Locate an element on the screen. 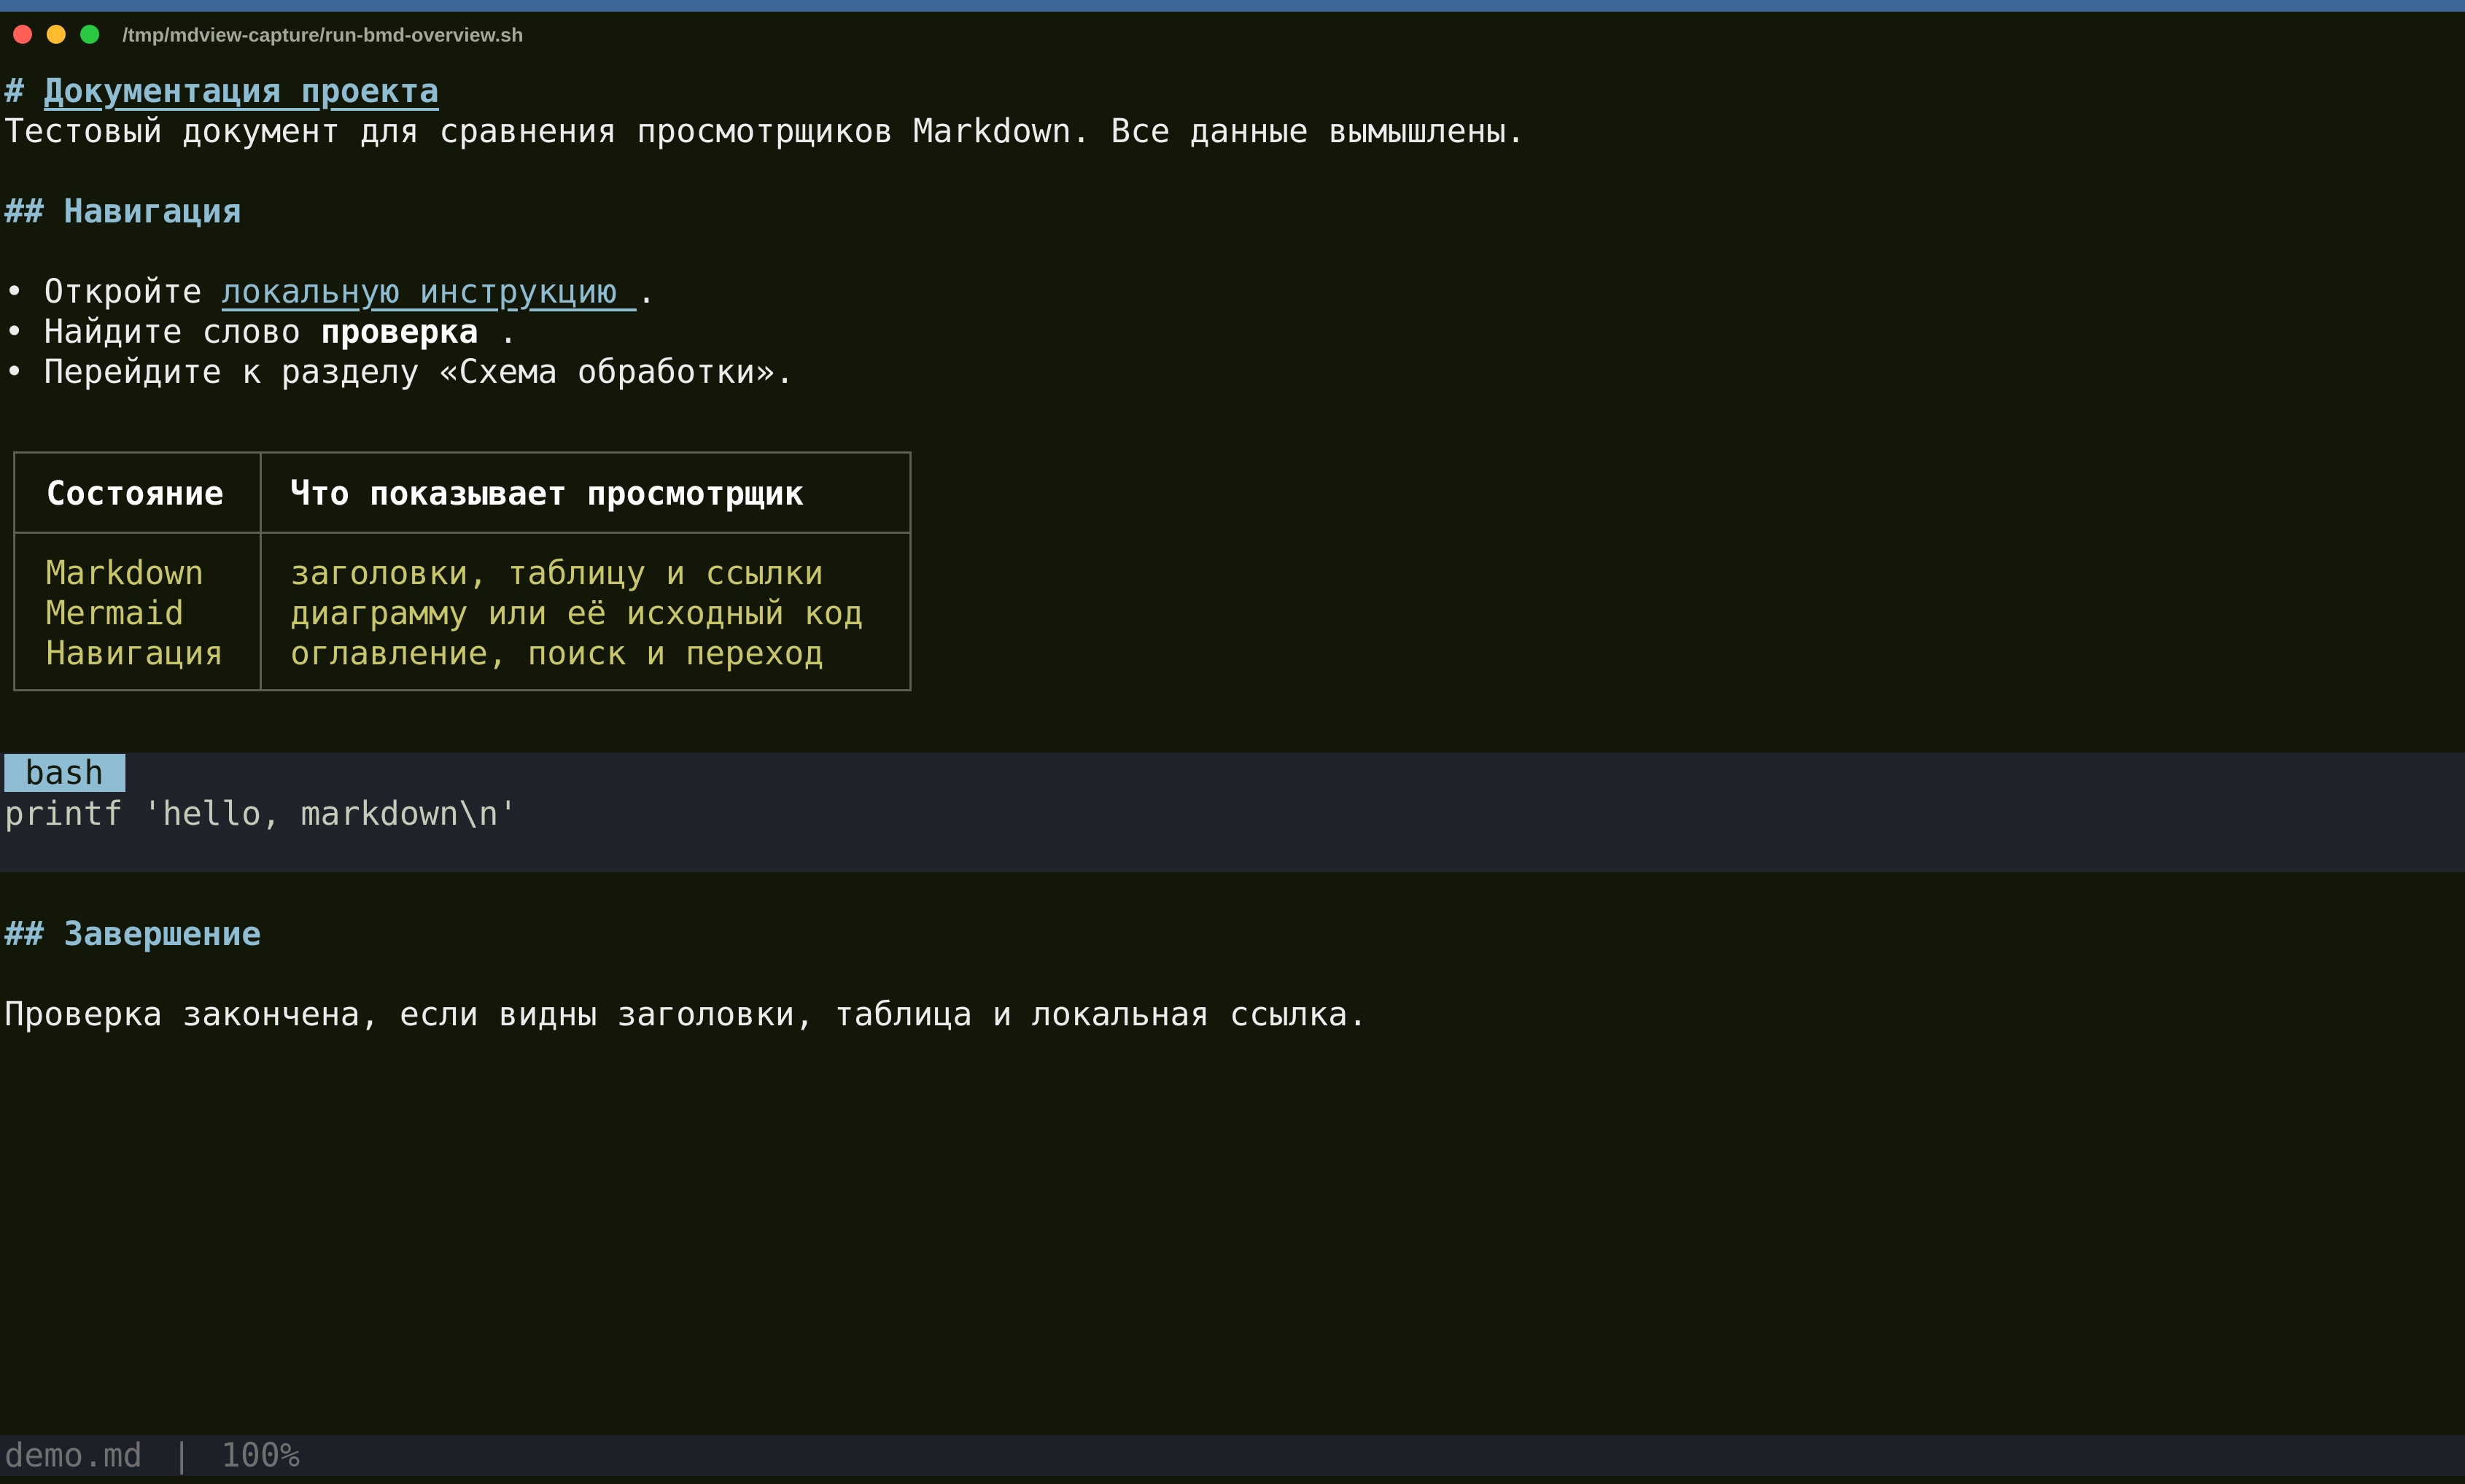  close-window-button is located at coordinates (23, 34).